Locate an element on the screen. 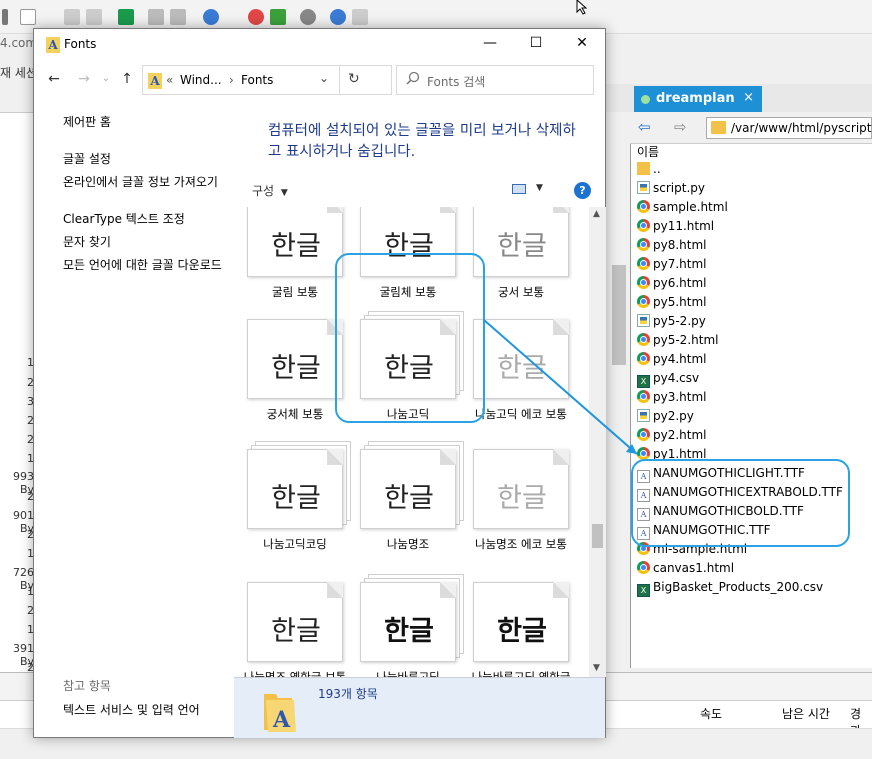 The image size is (872, 759). minimize-button: — is located at coordinates (490, 44).